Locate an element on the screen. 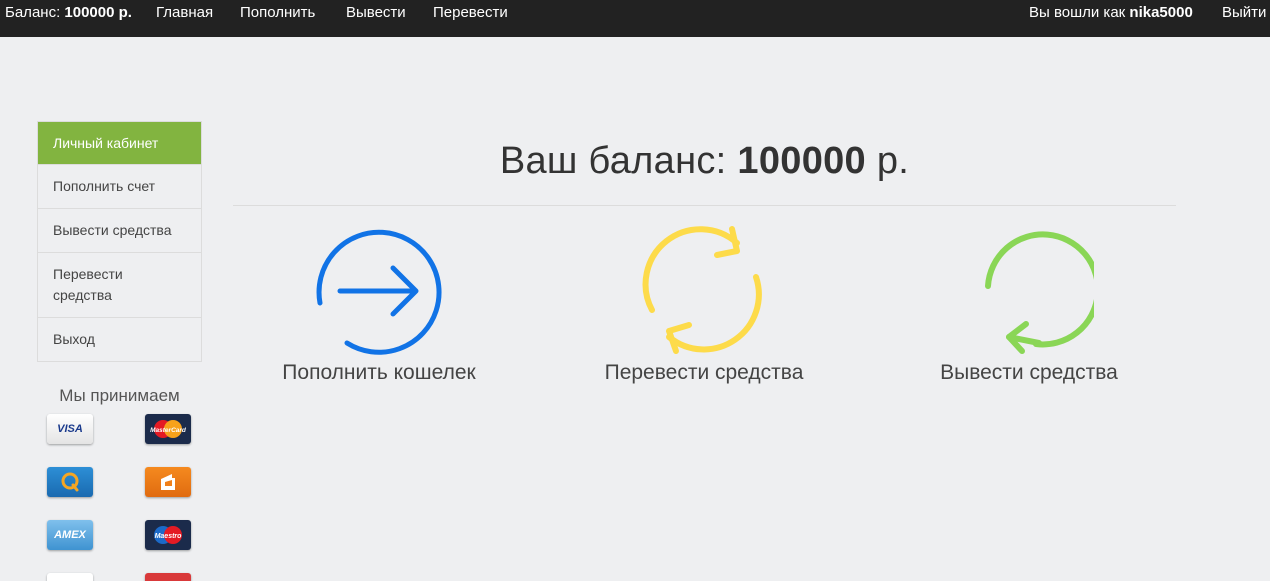 The image size is (1270, 581). balance-heading-unit: р. is located at coordinates (893, 161).